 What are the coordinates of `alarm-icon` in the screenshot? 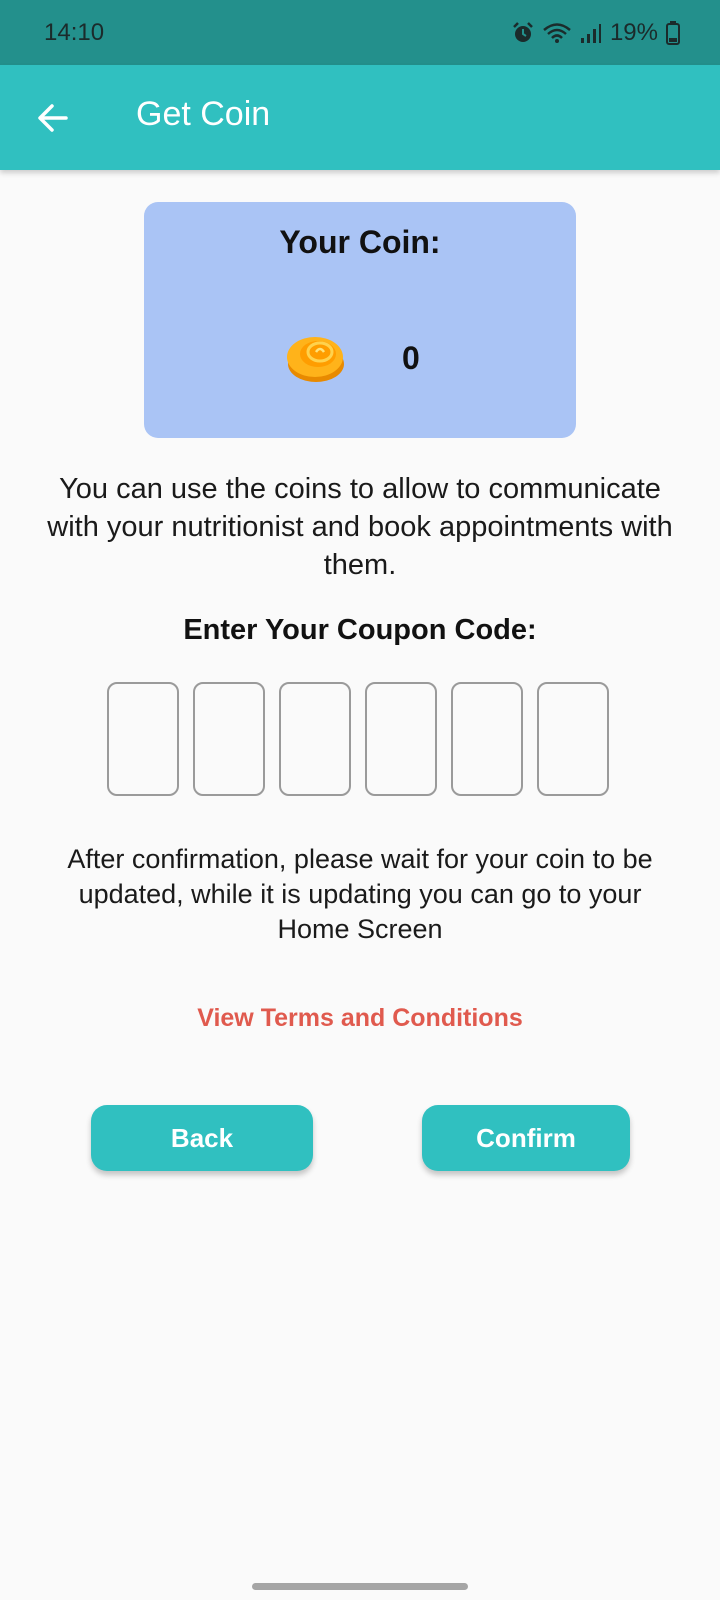 It's located at (523, 31).